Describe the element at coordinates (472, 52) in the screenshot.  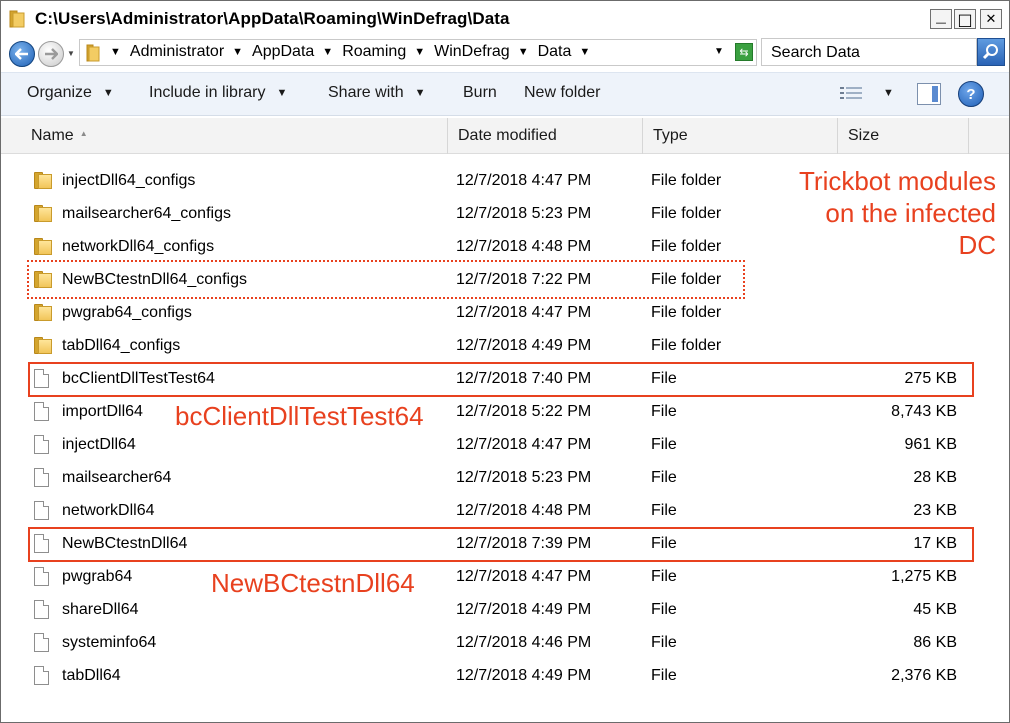
I see `breadcrumb-item: WinDefrag` at that location.